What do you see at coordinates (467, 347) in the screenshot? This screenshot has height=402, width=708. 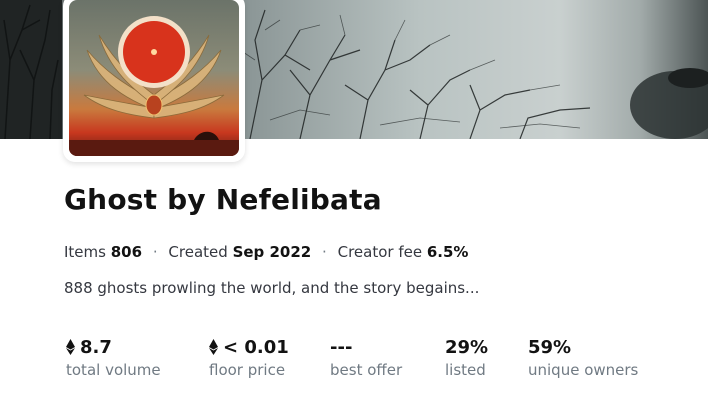 I see `stat-value: 29%` at bounding box center [467, 347].